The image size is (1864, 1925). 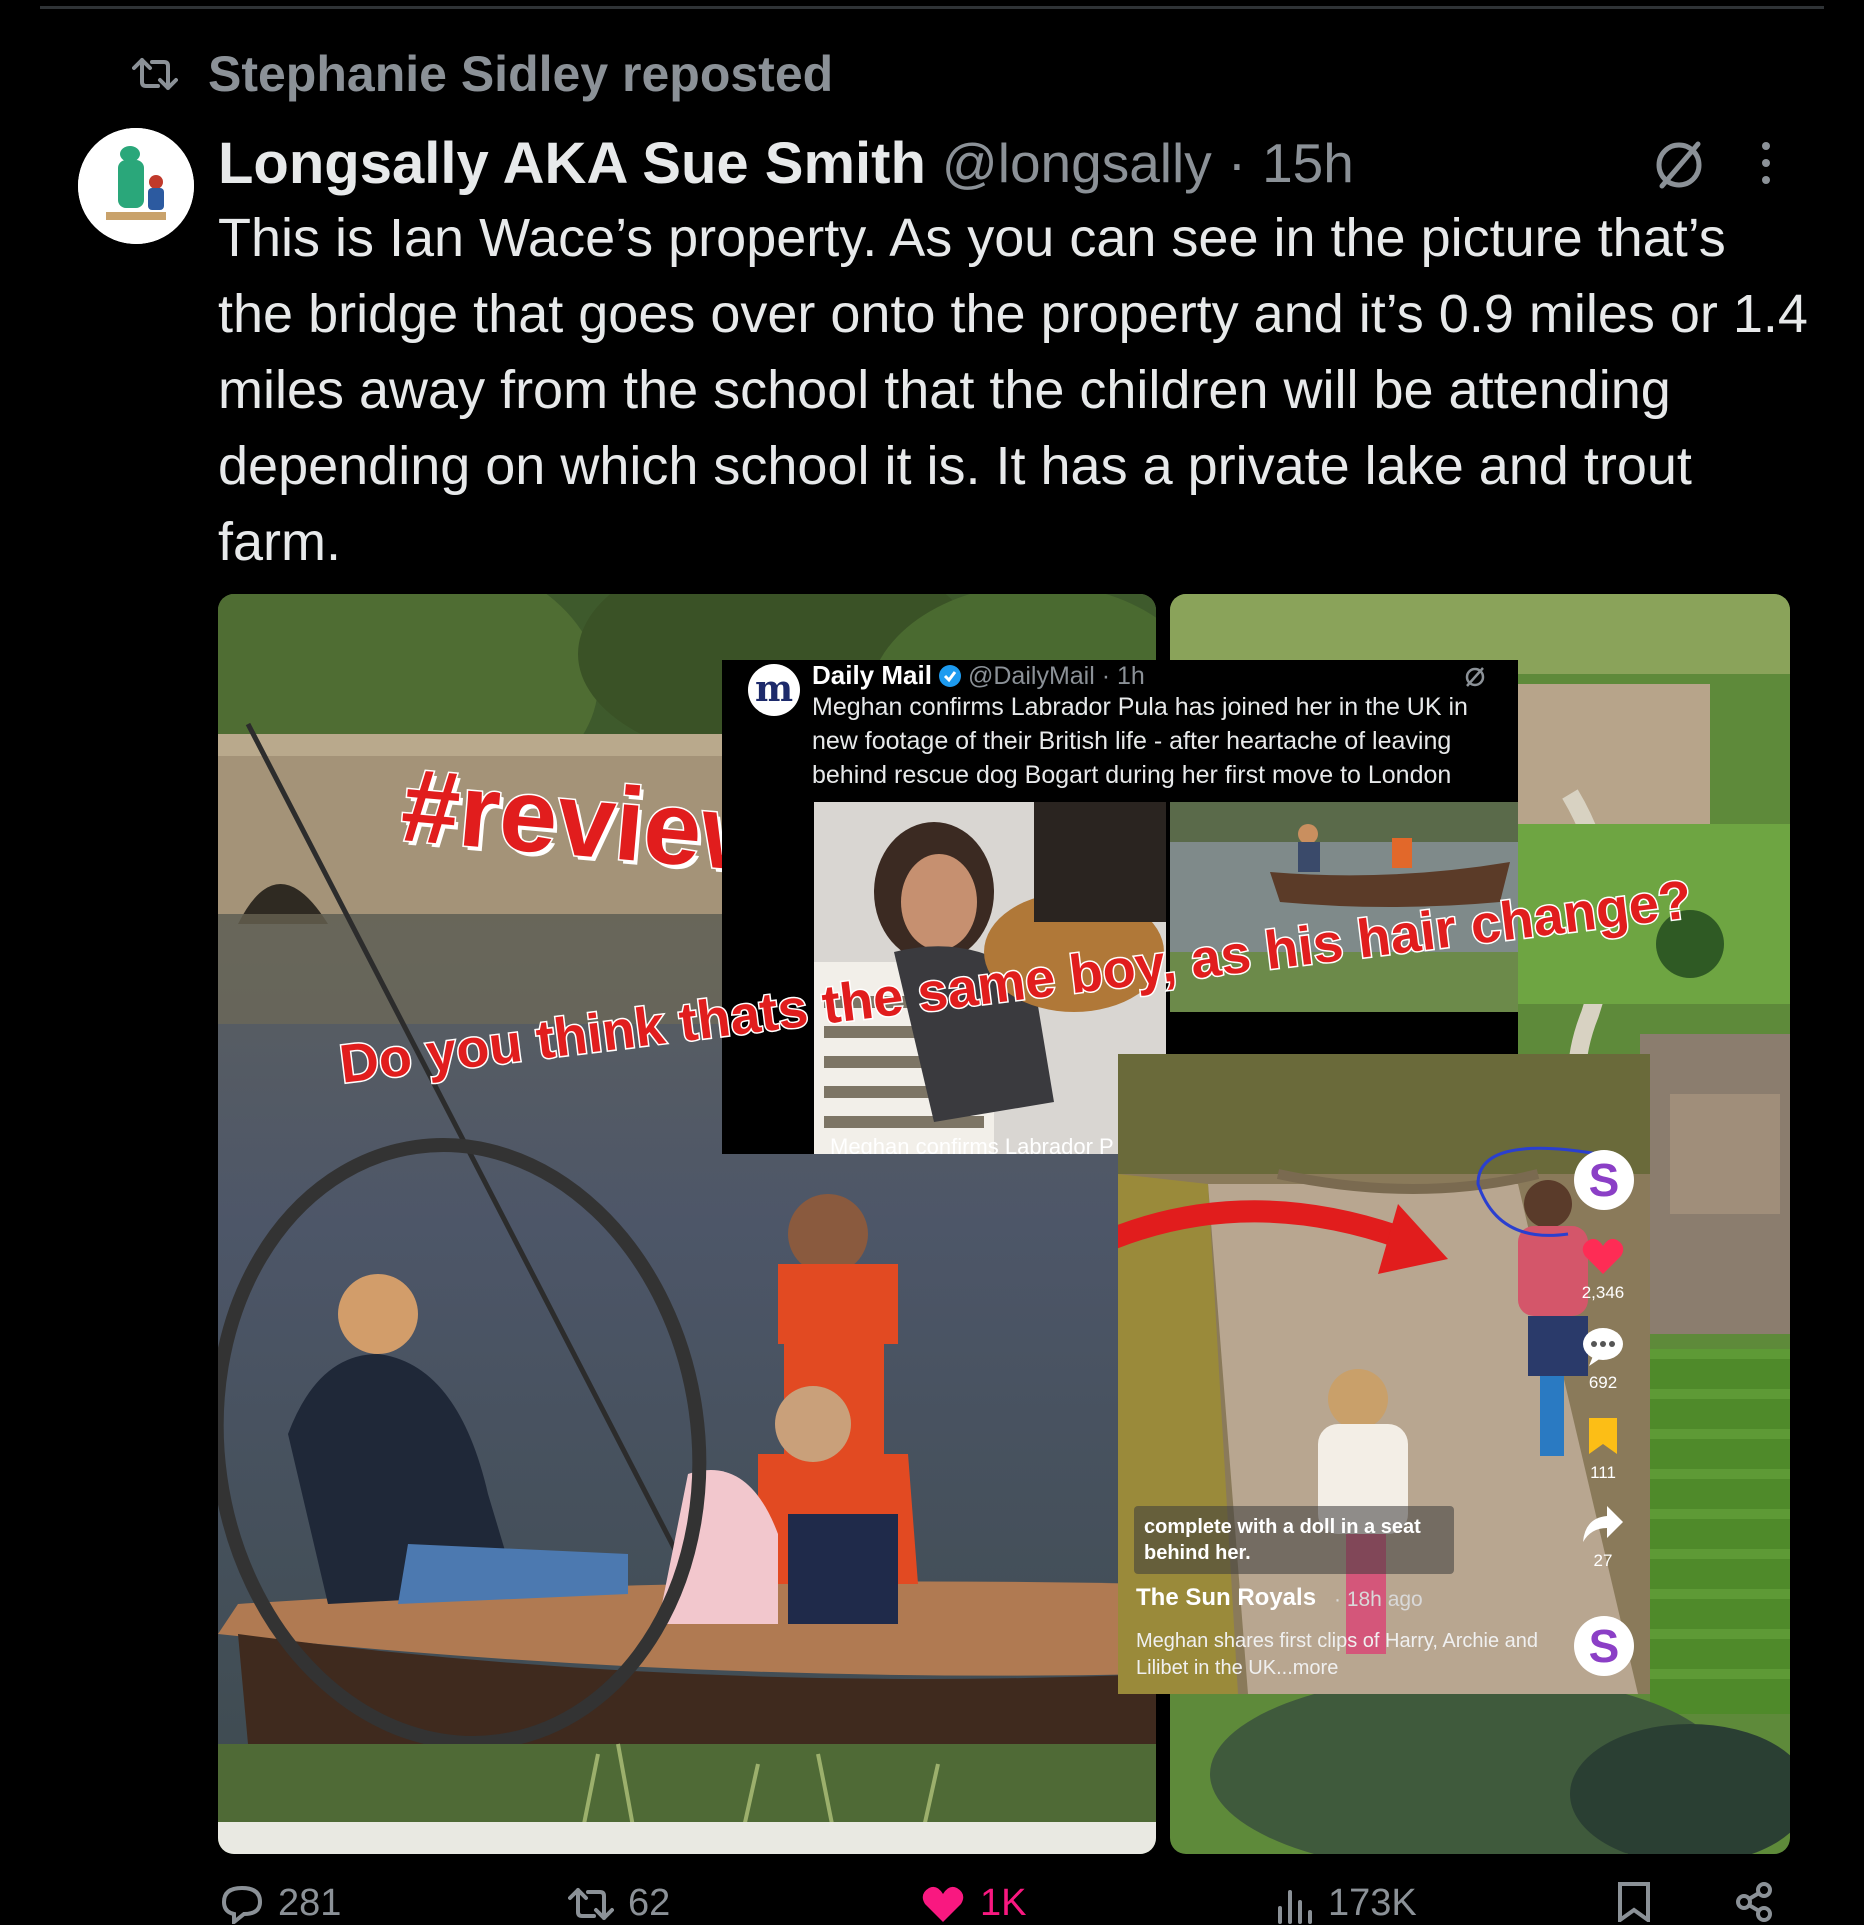 I want to click on video-save-action: 111, so click(x=1603, y=1449).